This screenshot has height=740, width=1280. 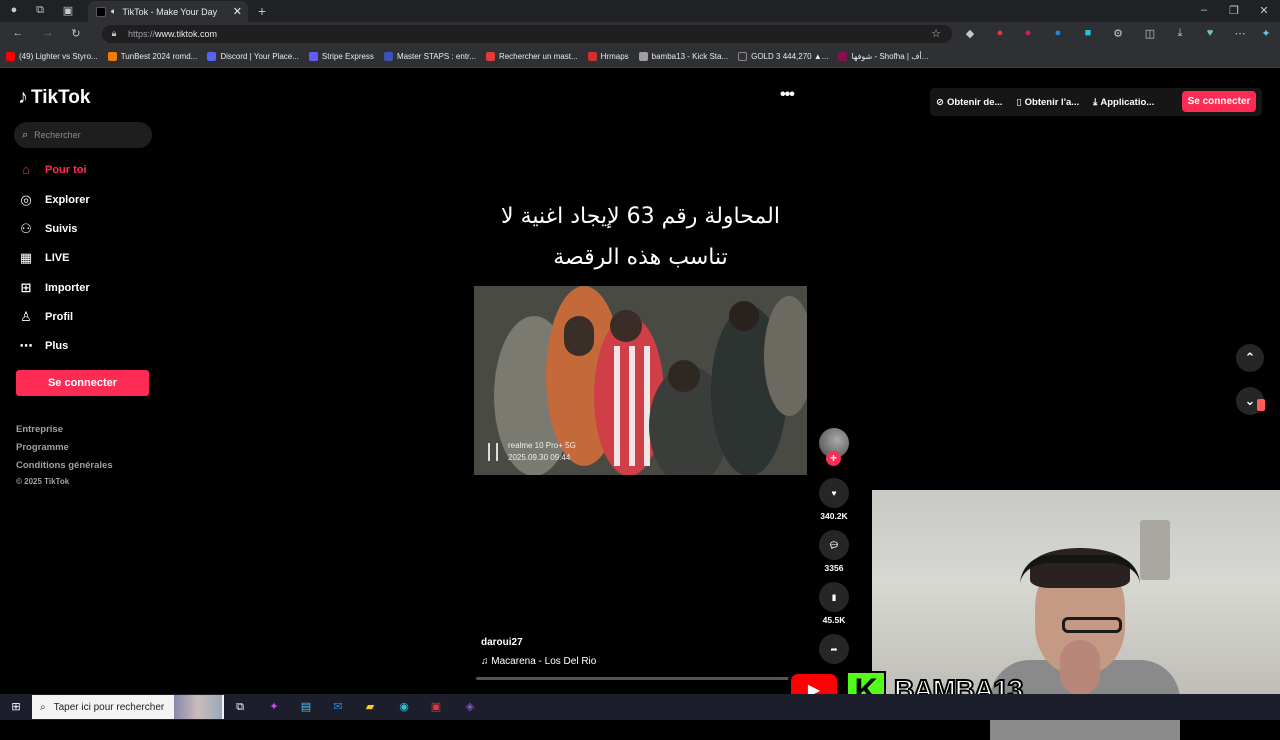 What do you see at coordinates (834, 597) in the screenshot?
I see `bookmark-icon: ▮` at bounding box center [834, 597].